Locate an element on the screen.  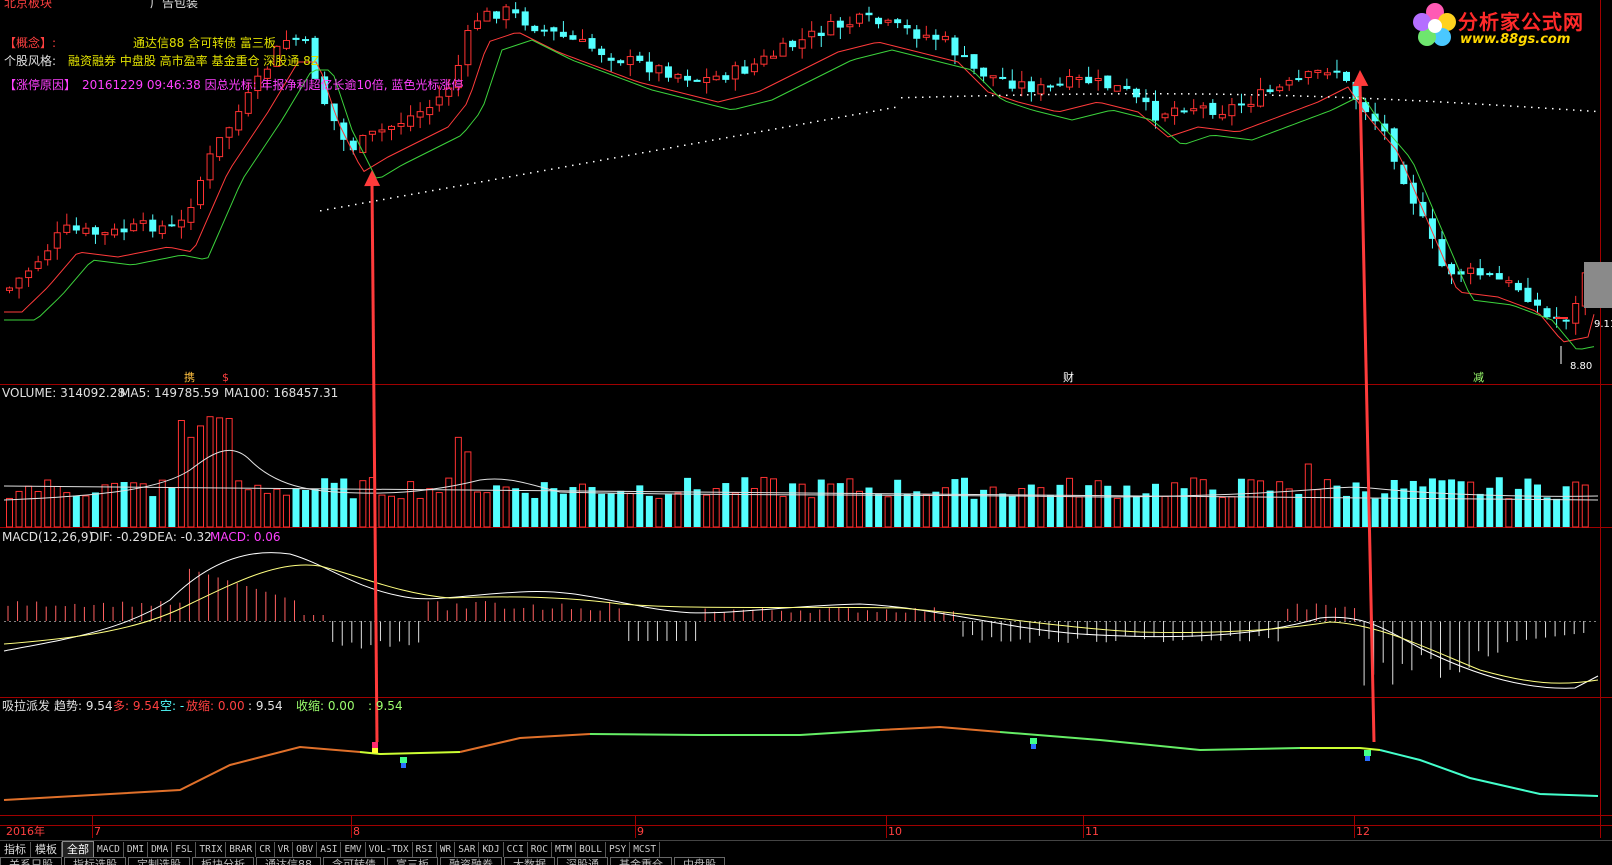
indicator-button-brar: BRAR is located at coordinates (241, 849).